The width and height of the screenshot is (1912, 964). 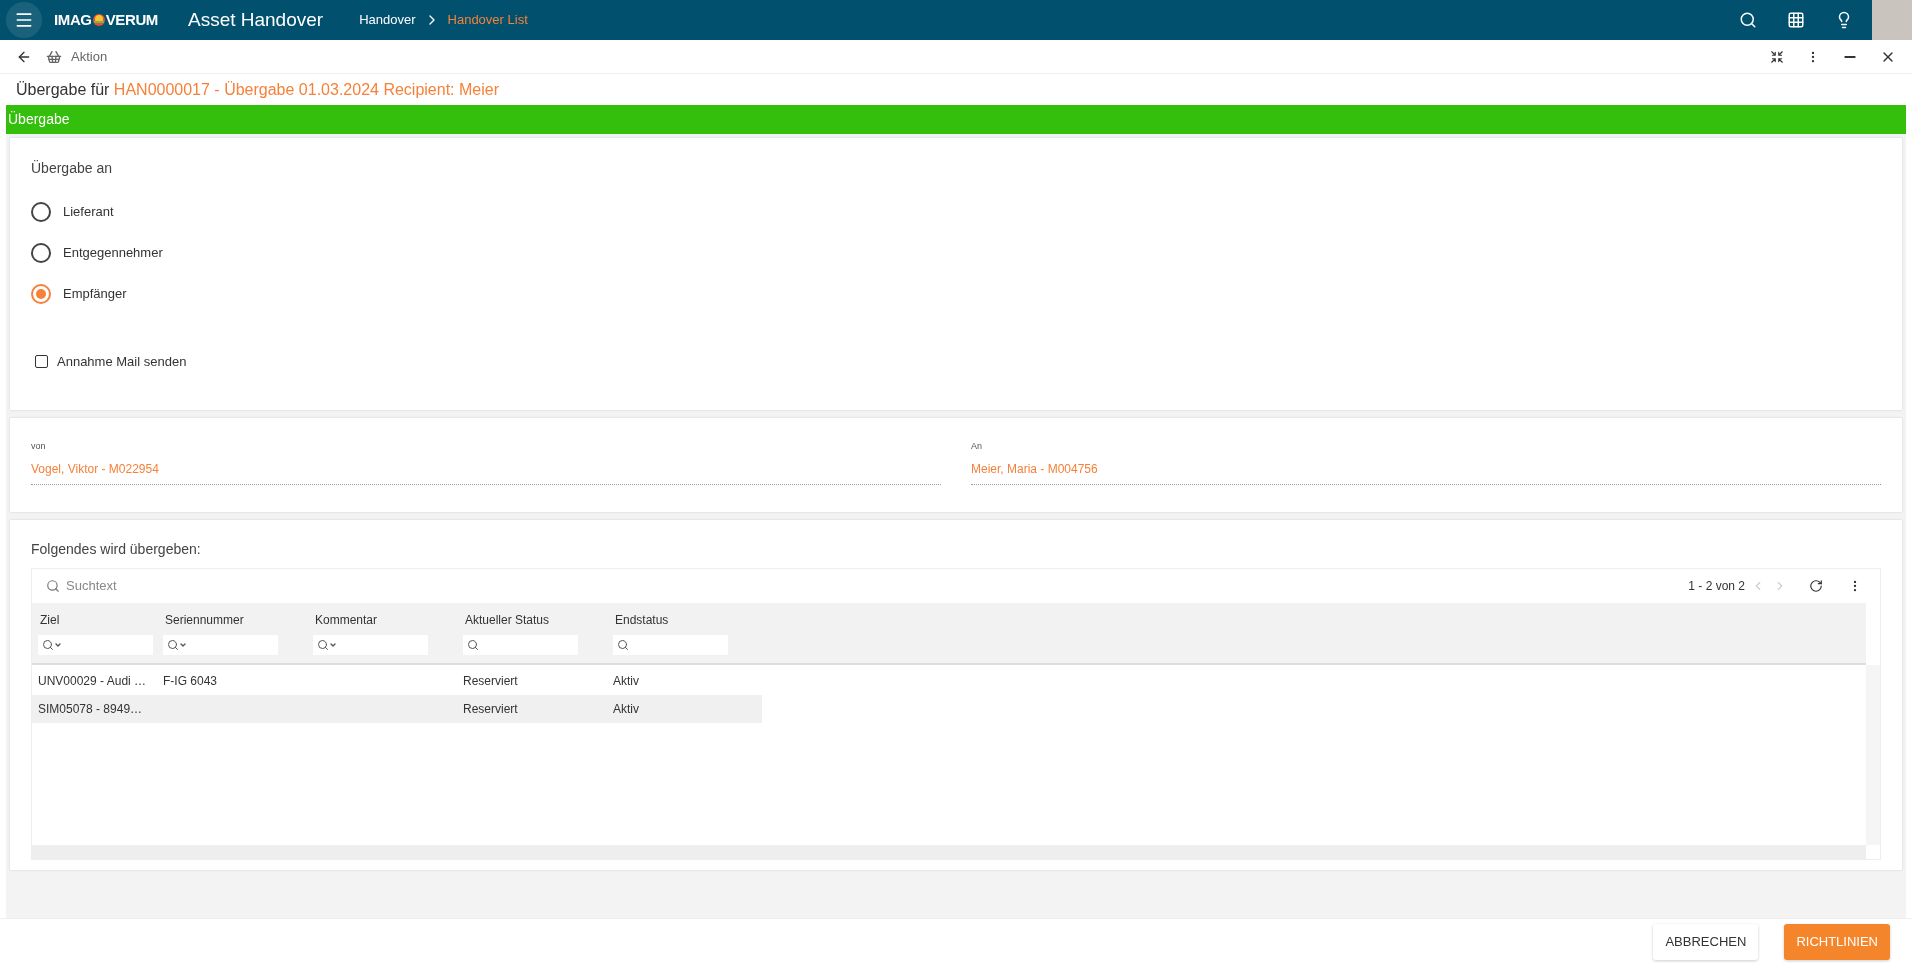 I want to click on radio-label: Entgegennehmer, so click(x=113, y=253).